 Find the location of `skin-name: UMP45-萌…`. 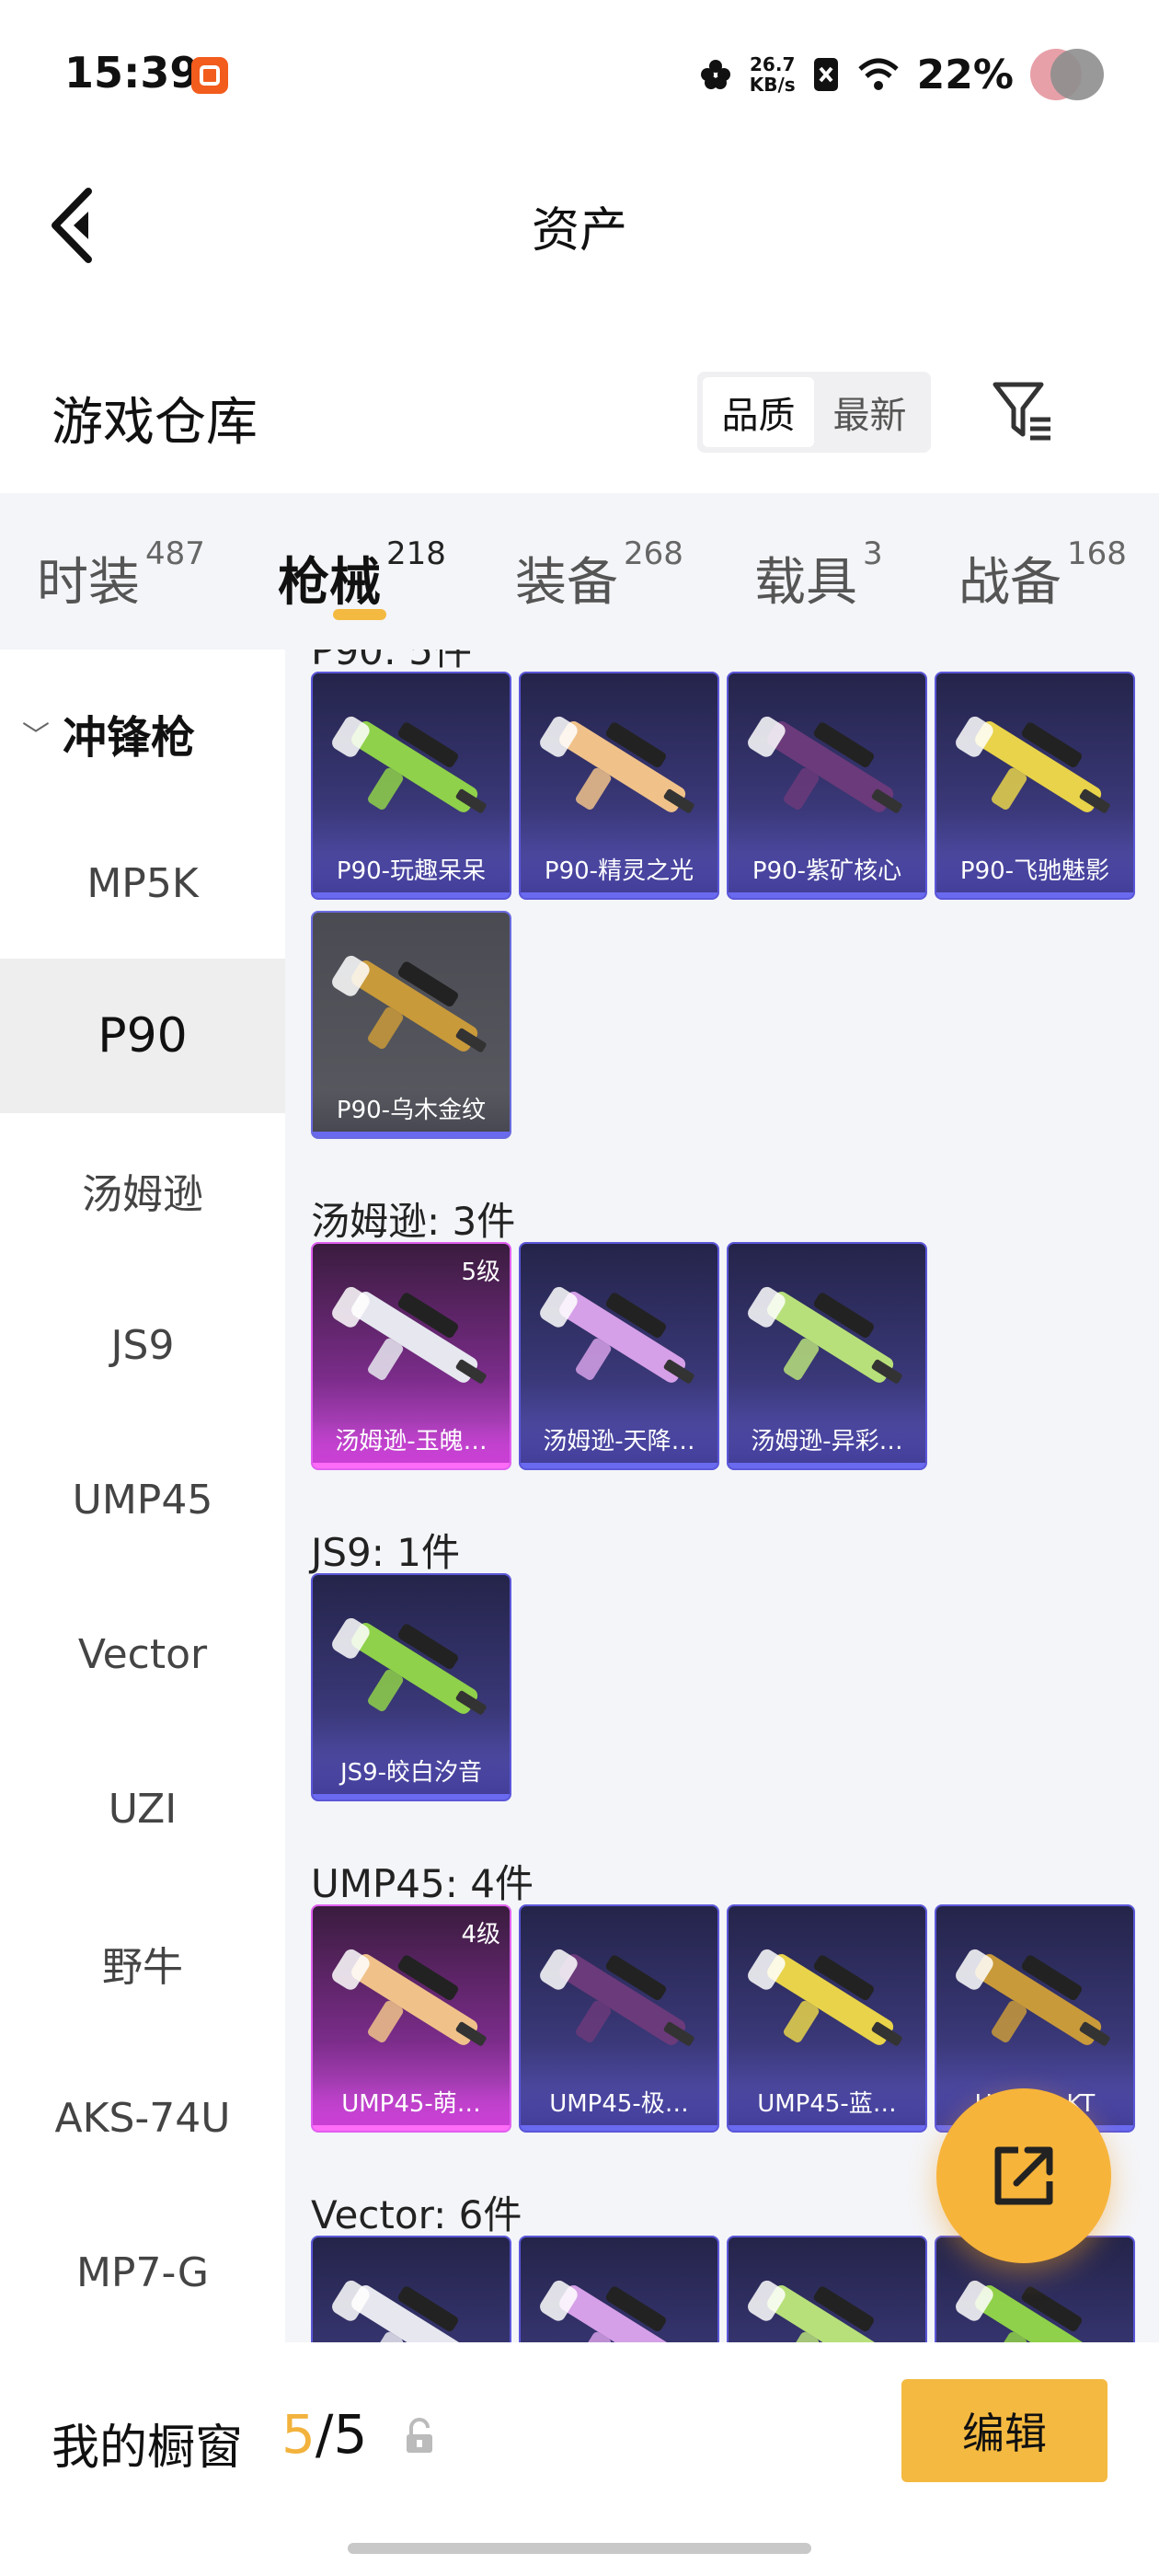

skin-name: UMP45-萌… is located at coordinates (411, 2104).